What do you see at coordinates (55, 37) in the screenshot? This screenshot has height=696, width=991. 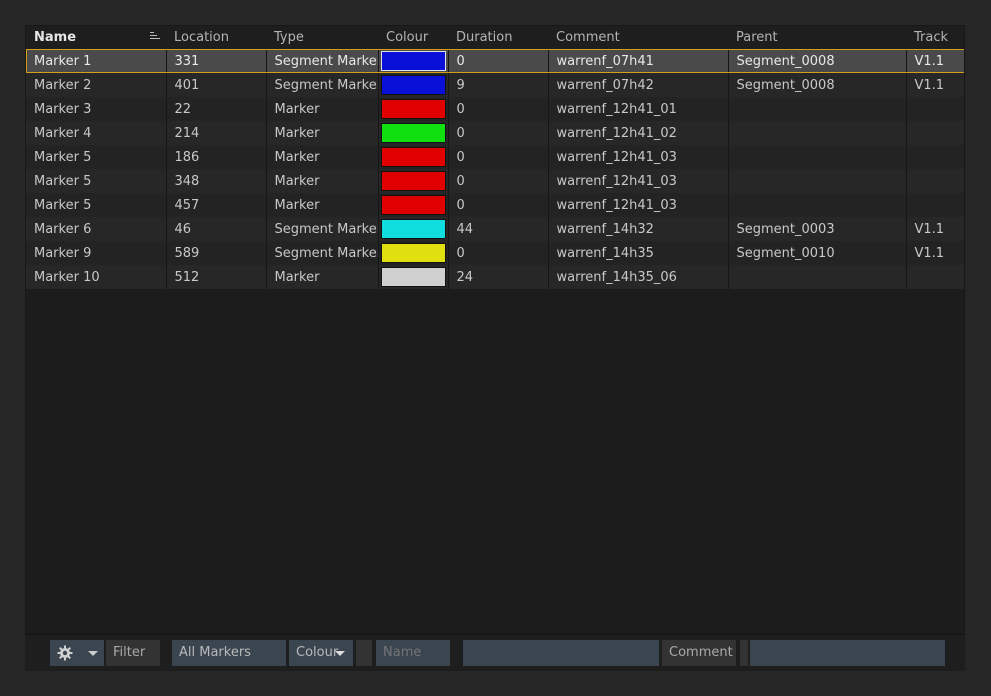 I see `column-header-label: Name` at bounding box center [55, 37].